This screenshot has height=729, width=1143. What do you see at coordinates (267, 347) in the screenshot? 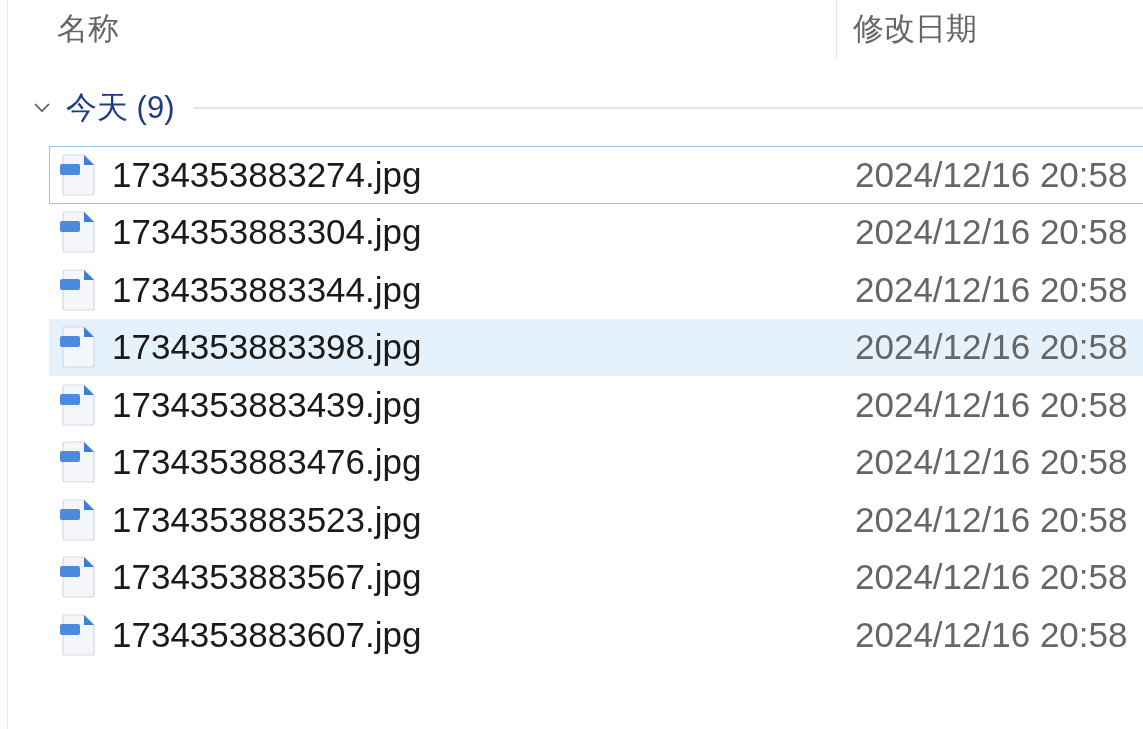
I see `file-name: 1734353883398.jpg` at bounding box center [267, 347].